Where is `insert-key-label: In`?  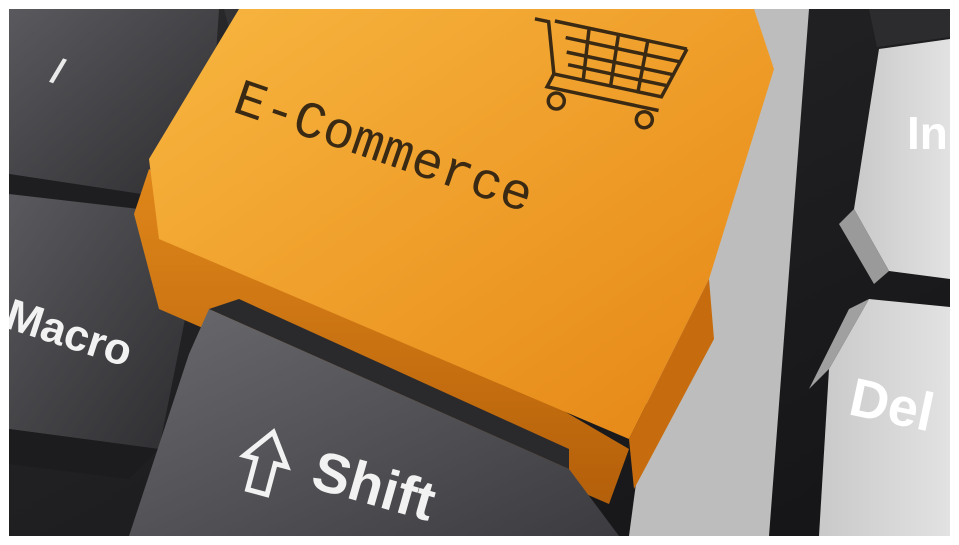 insert-key-label: In is located at coordinates (927, 133).